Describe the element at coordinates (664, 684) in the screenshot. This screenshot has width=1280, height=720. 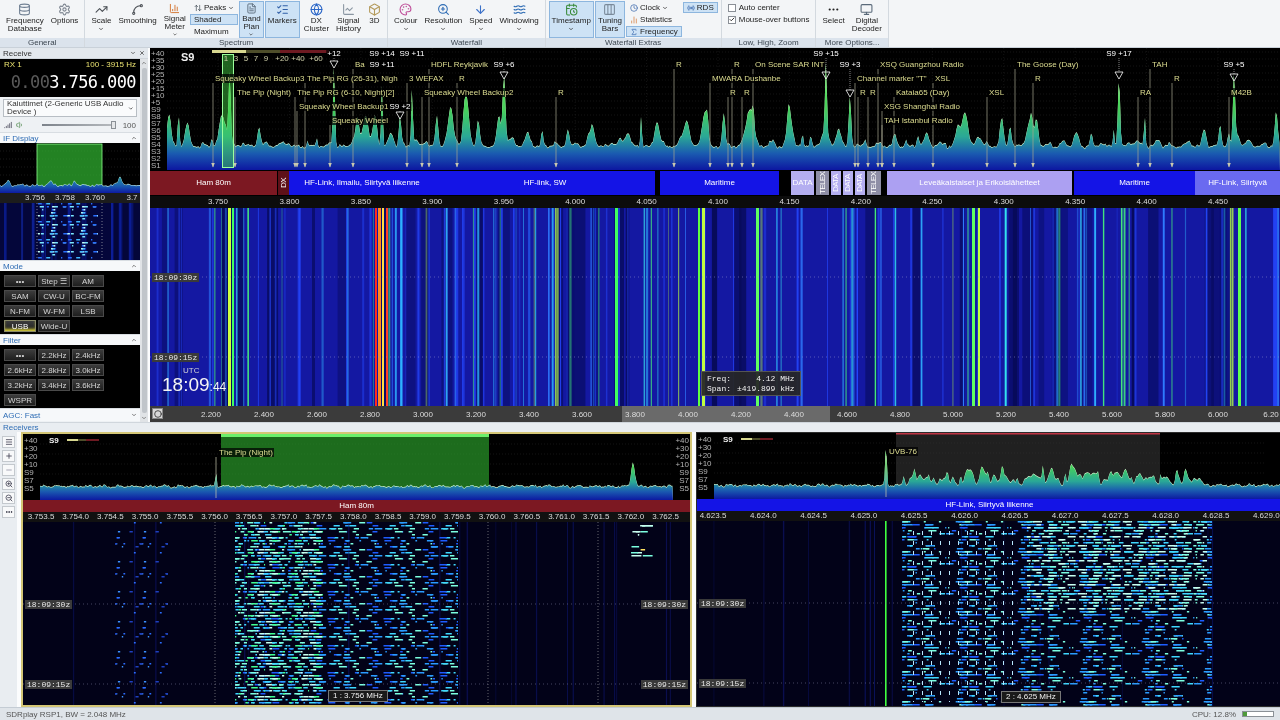
I see `timestamp-label: 18:09:15z` at that location.